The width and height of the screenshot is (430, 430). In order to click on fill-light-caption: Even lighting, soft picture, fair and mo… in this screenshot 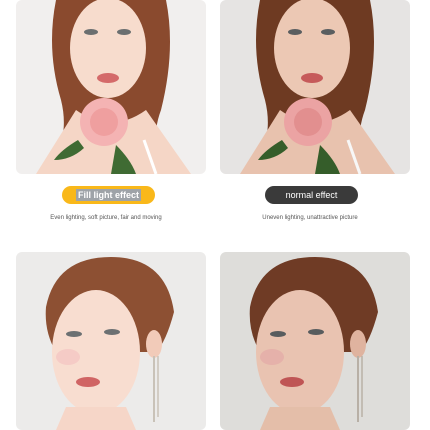, I will do `click(106, 218)`.